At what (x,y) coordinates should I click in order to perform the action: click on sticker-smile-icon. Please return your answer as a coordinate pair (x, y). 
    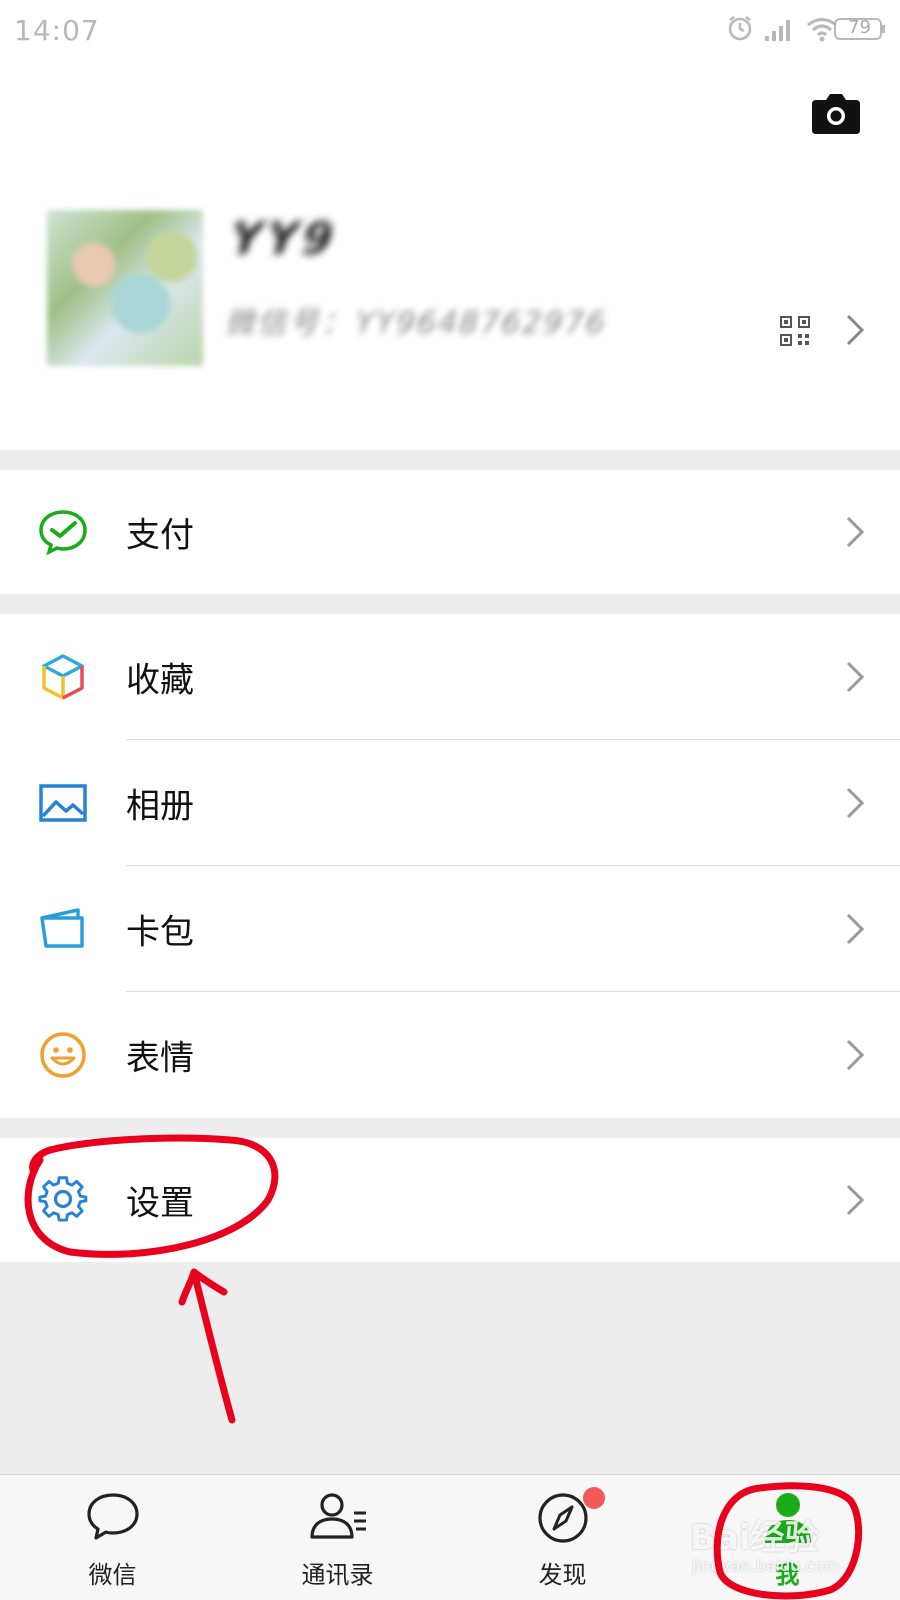
    Looking at the image, I should click on (63, 1055).